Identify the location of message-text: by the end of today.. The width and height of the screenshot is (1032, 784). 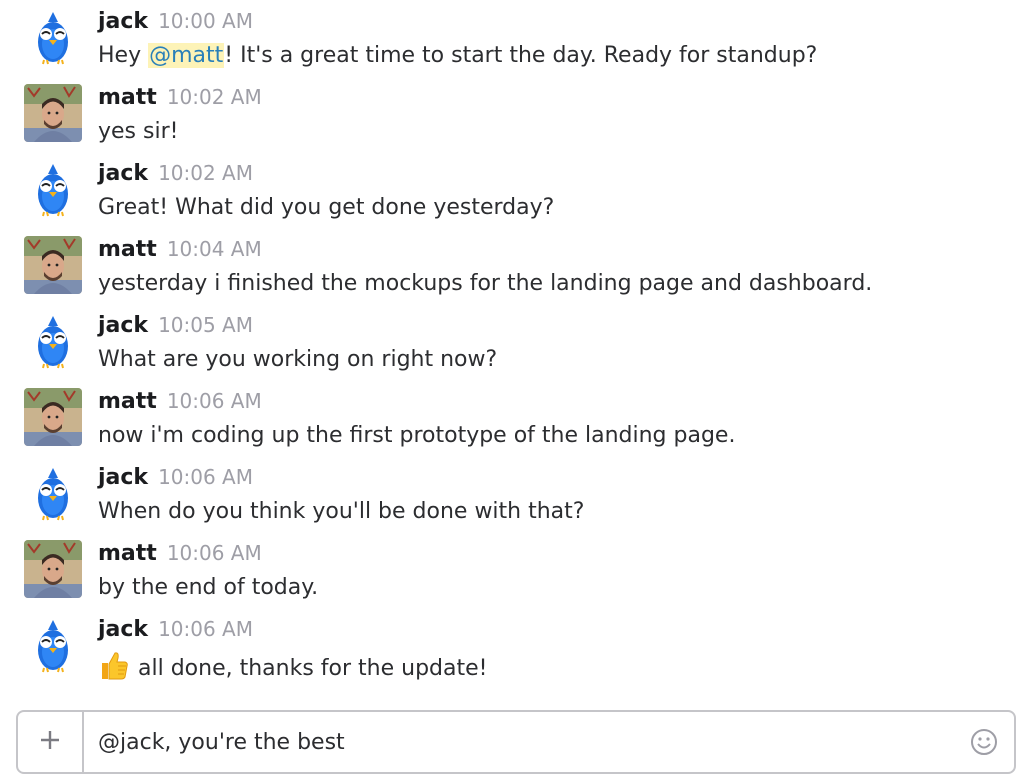
(208, 587).